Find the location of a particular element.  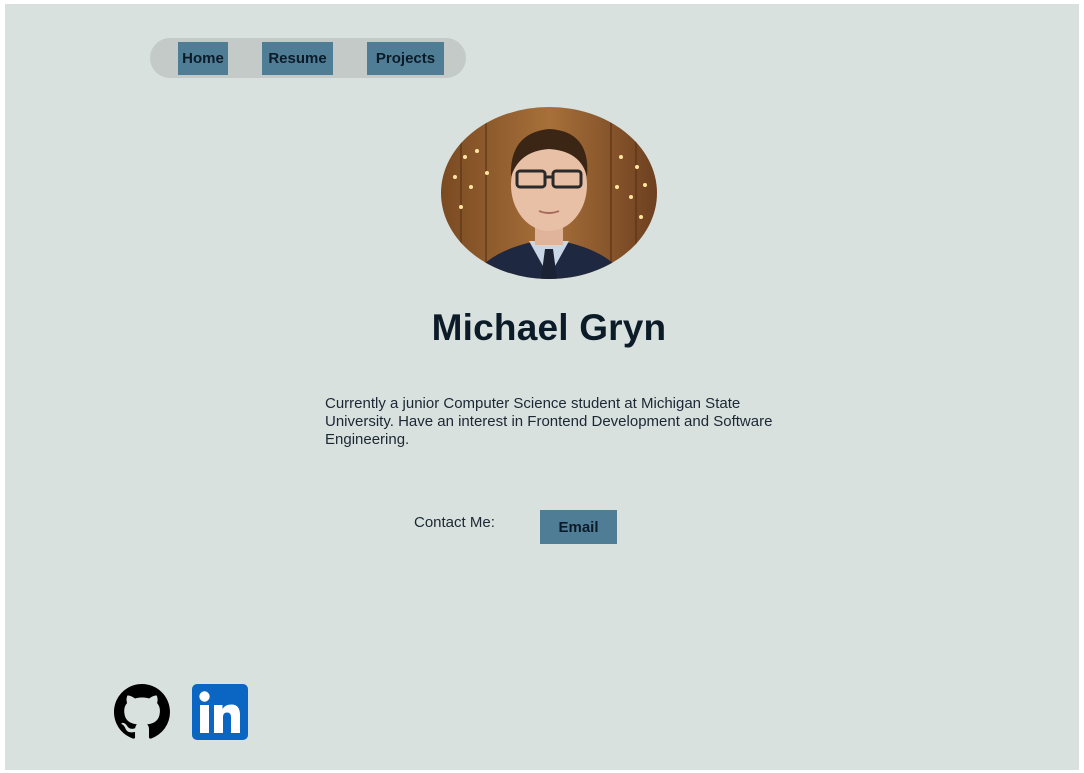

github-icon is located at coordinates (142, 711).